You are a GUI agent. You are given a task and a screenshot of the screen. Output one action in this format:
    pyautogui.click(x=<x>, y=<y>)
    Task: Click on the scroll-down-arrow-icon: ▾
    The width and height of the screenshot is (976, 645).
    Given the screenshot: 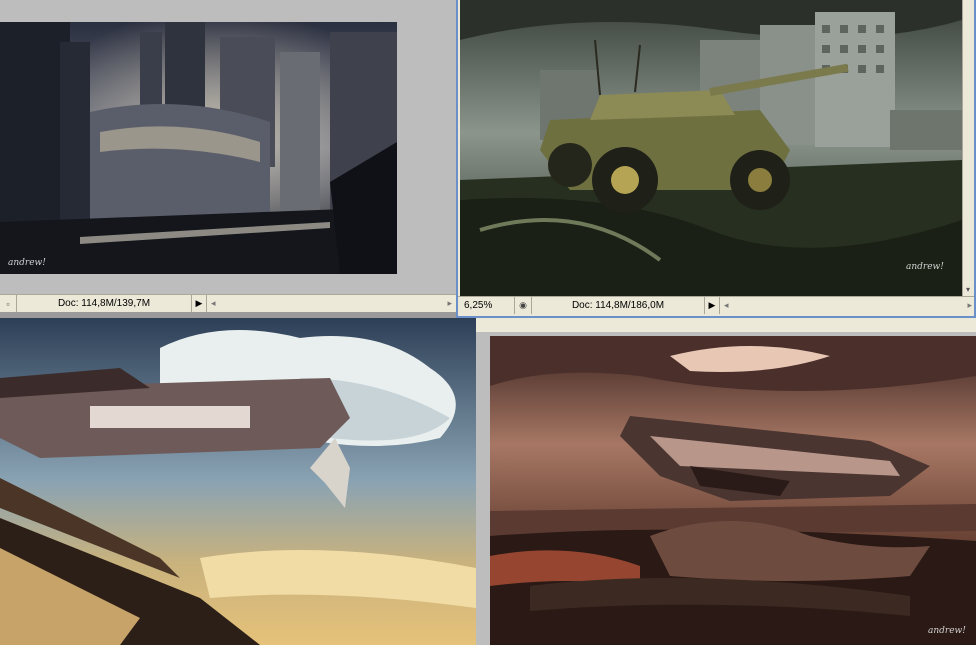 What is the action you would take?
    pyautogui.click(x=968, y=289)
    